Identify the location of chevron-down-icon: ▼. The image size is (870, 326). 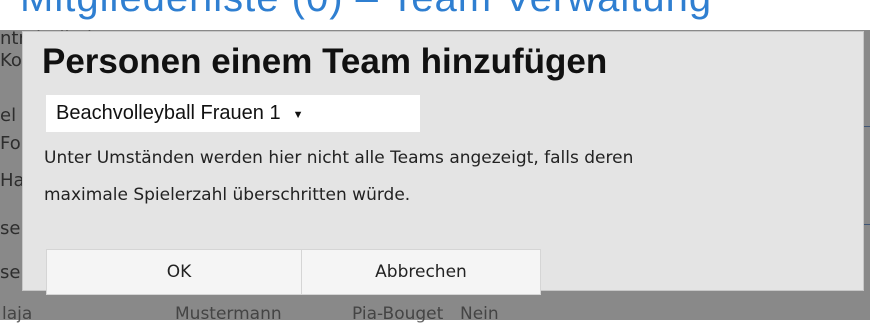
(298, 114).